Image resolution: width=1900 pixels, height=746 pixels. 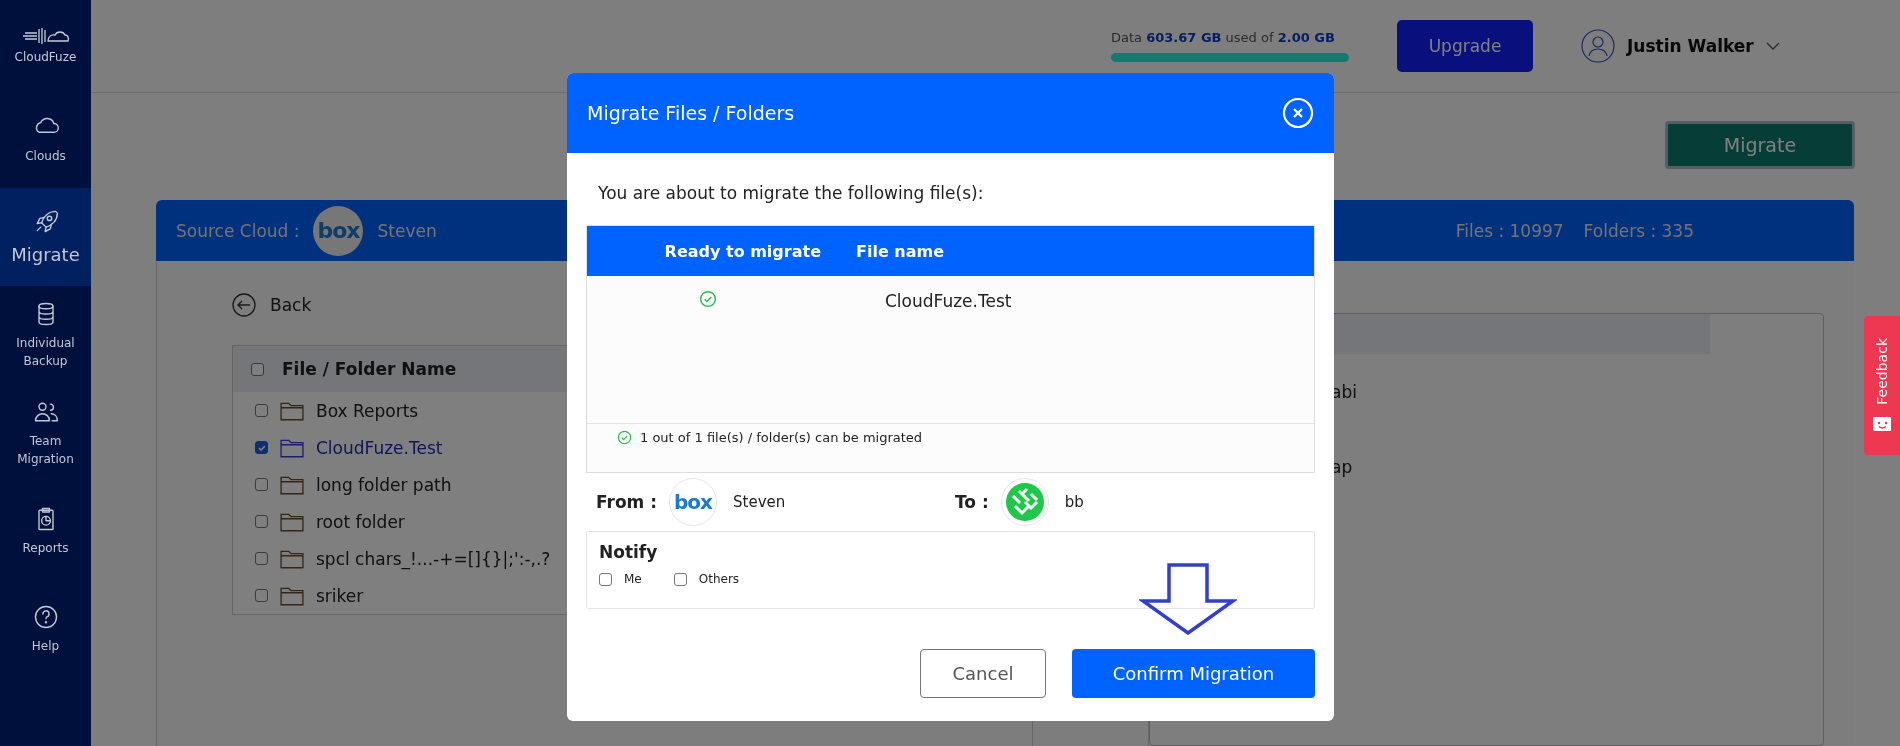 I want to click on from-label: From :, so click(x=627, y=502).